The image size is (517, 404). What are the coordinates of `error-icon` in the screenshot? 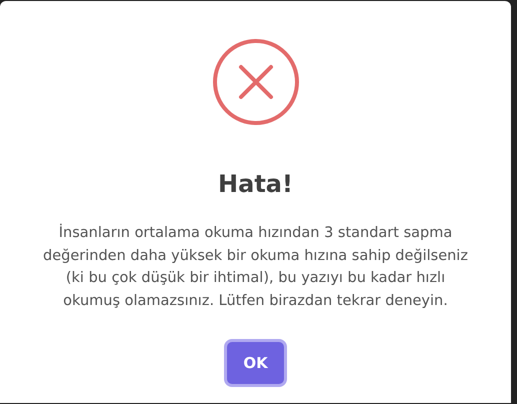 It's located at (256, 82).